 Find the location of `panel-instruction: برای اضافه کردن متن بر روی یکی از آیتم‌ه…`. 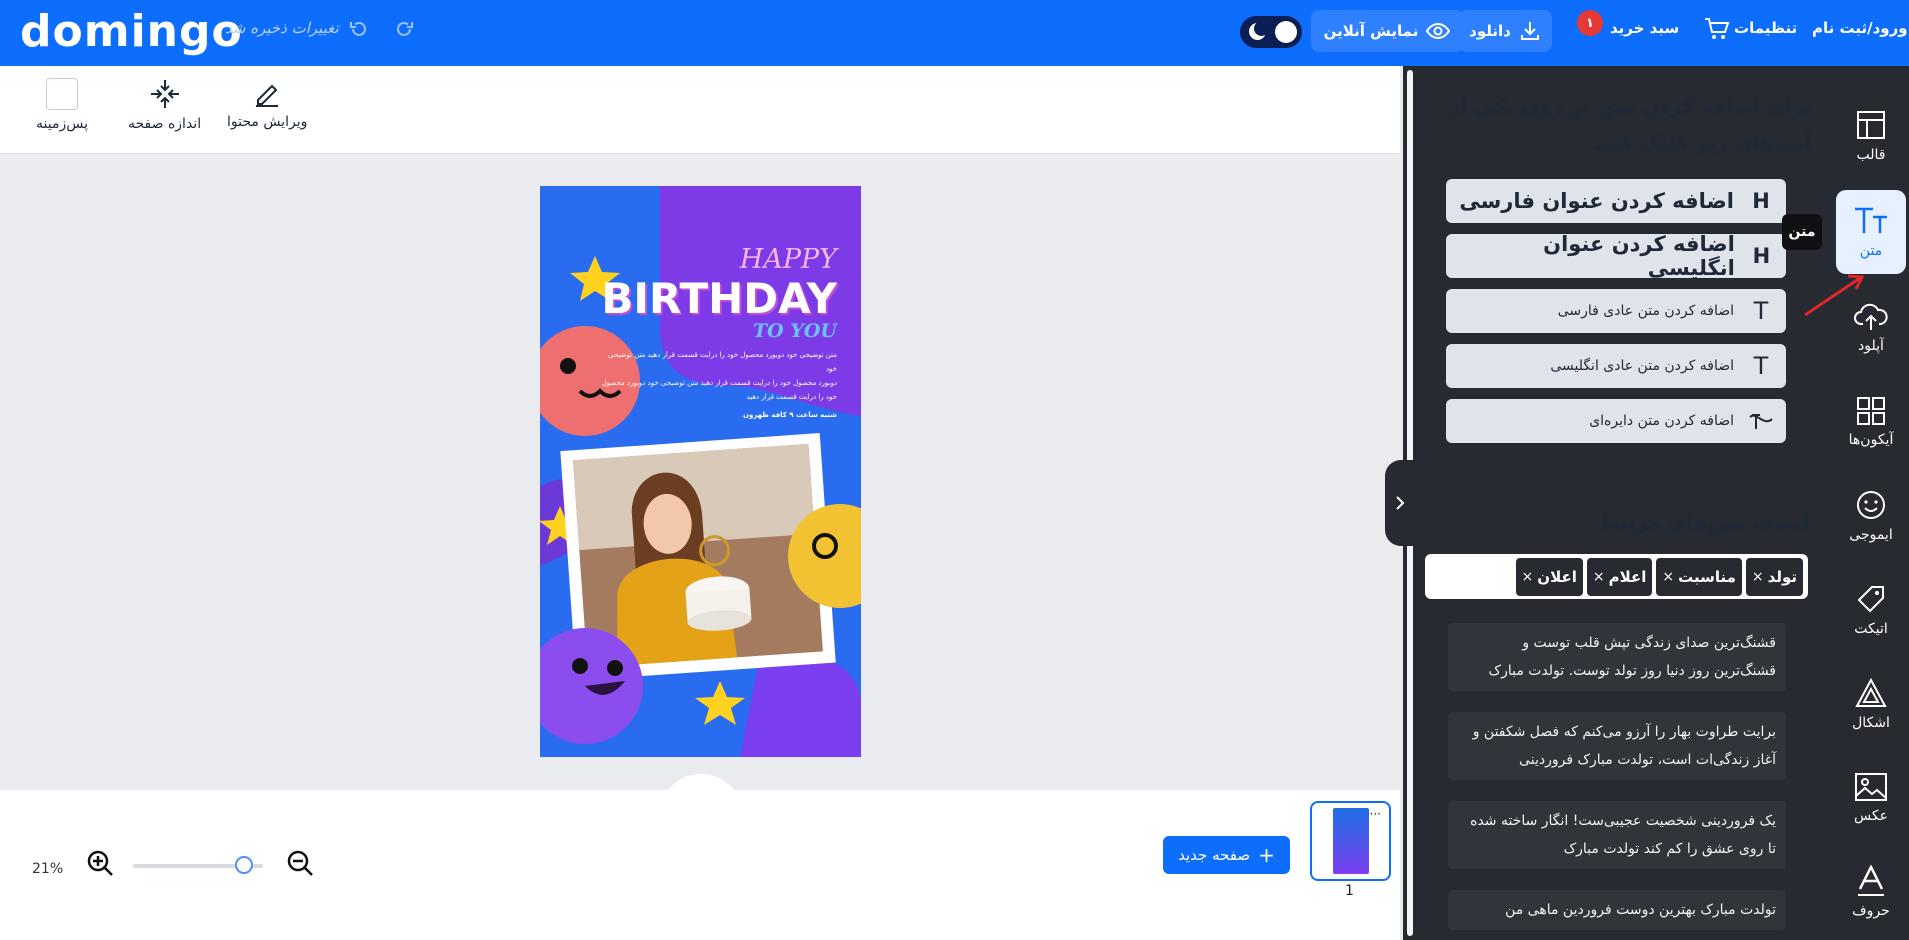

panel-instruction: برای اضافه کردن متن بر روی یکی از آیتم‌ه… is located at coordinates (1630, 124).